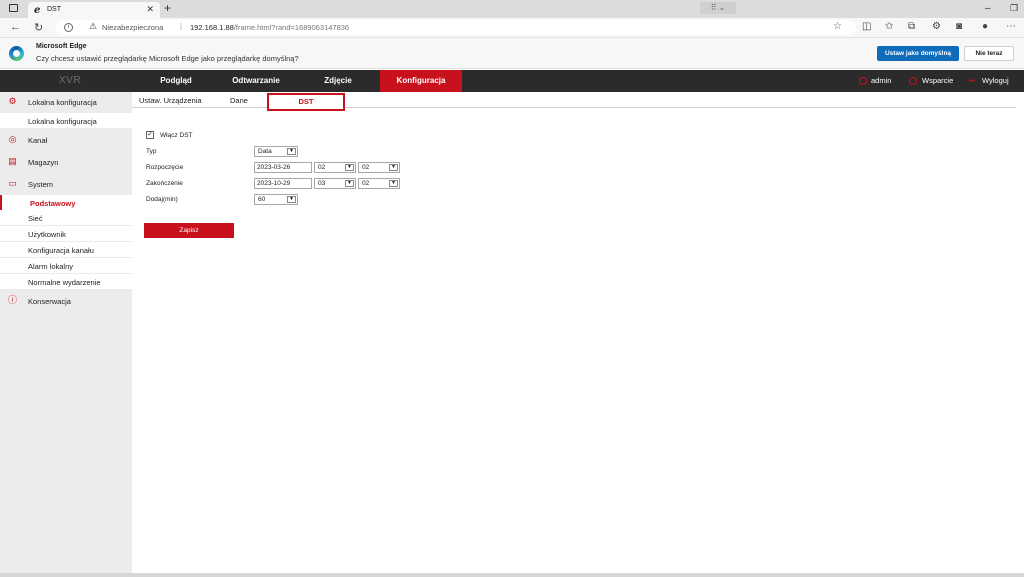 This screenshot has width=1024, height=577. What do you see at coordinates (366, 183) in the screenshot?
I see `end-minute-value: 02` at bounding box center [366, 183].